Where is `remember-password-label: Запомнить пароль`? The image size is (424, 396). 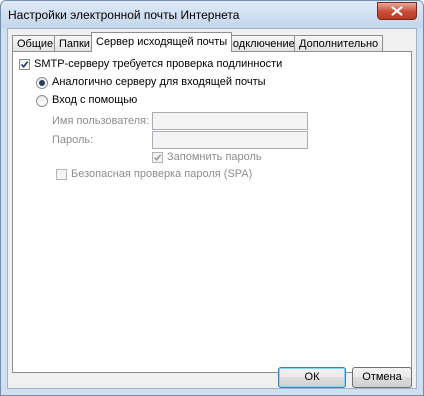
remember-password-label: Запомнить пароль is located at coordinates (214, 157).